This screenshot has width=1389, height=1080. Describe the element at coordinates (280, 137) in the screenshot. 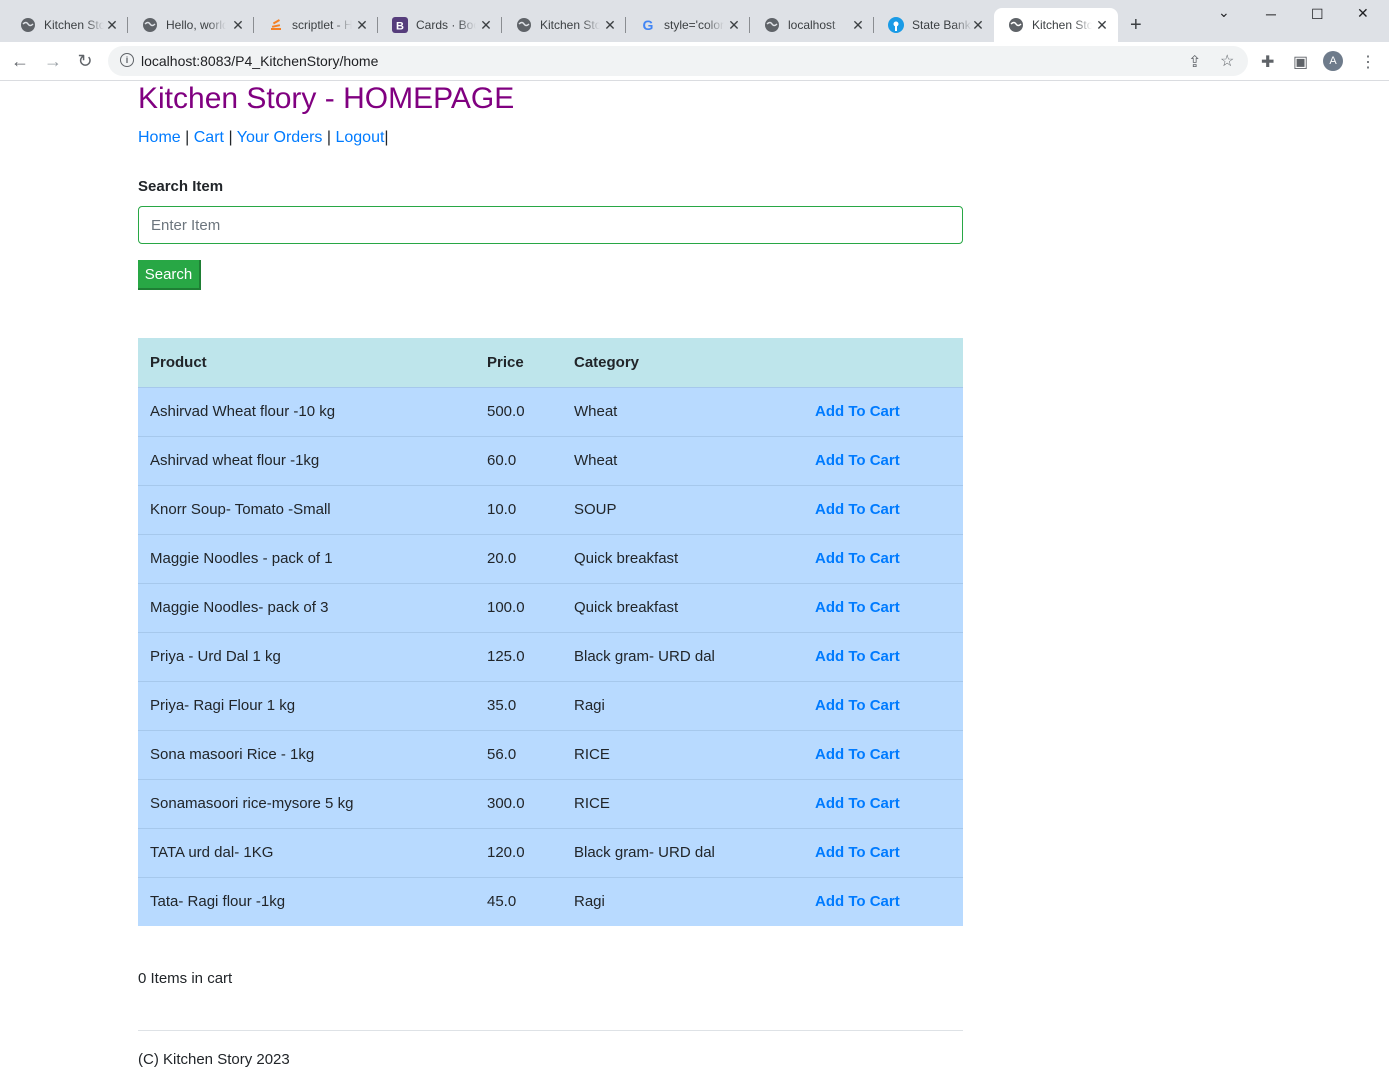

I see `nav-orders-link: Your Orders` at that location.